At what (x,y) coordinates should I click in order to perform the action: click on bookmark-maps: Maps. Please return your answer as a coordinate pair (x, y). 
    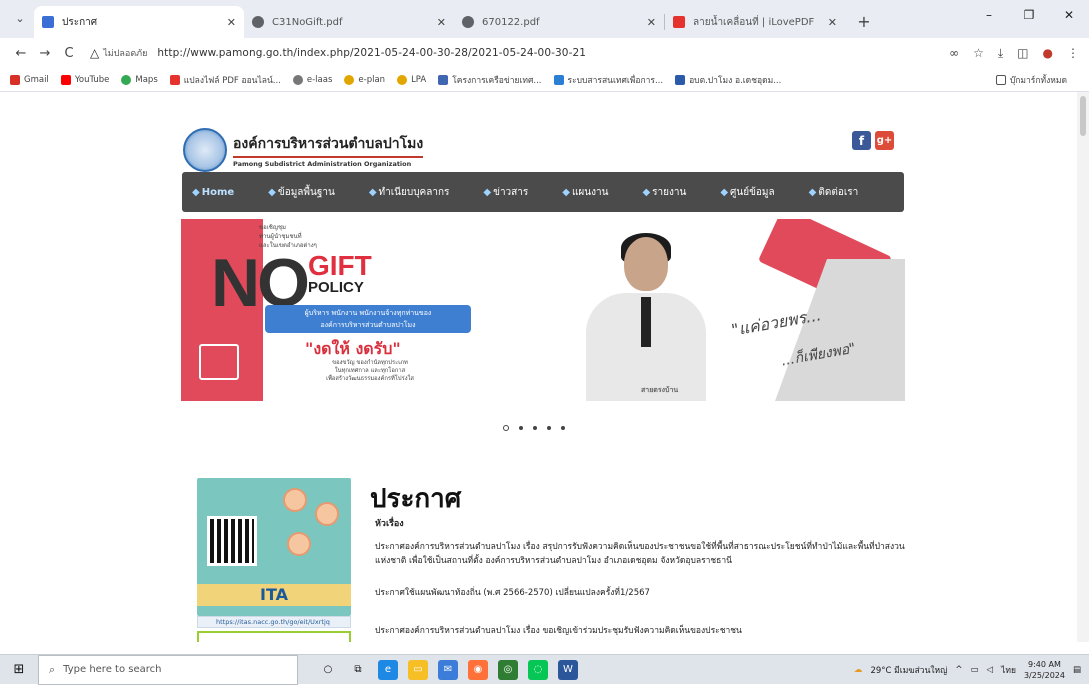
    Looking at the image, I should click on (139, 79).